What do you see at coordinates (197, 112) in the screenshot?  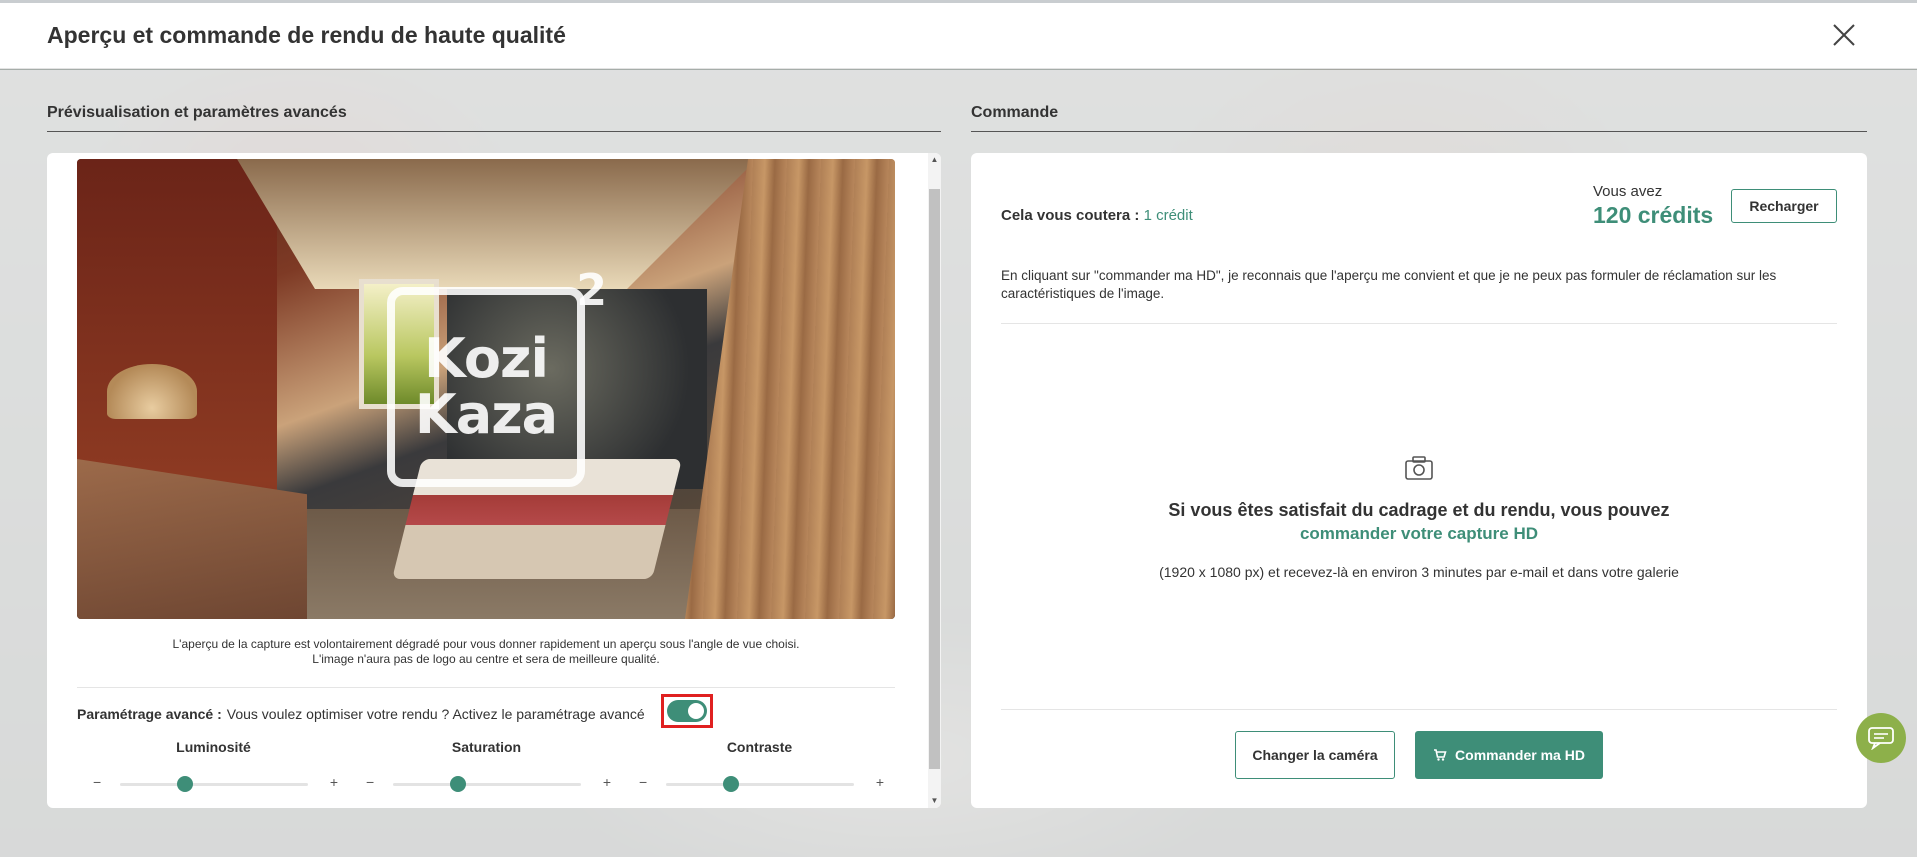 I see `preview-section-title: Prévisualisation et paramètres avancés` at bounding box center [197, 112].